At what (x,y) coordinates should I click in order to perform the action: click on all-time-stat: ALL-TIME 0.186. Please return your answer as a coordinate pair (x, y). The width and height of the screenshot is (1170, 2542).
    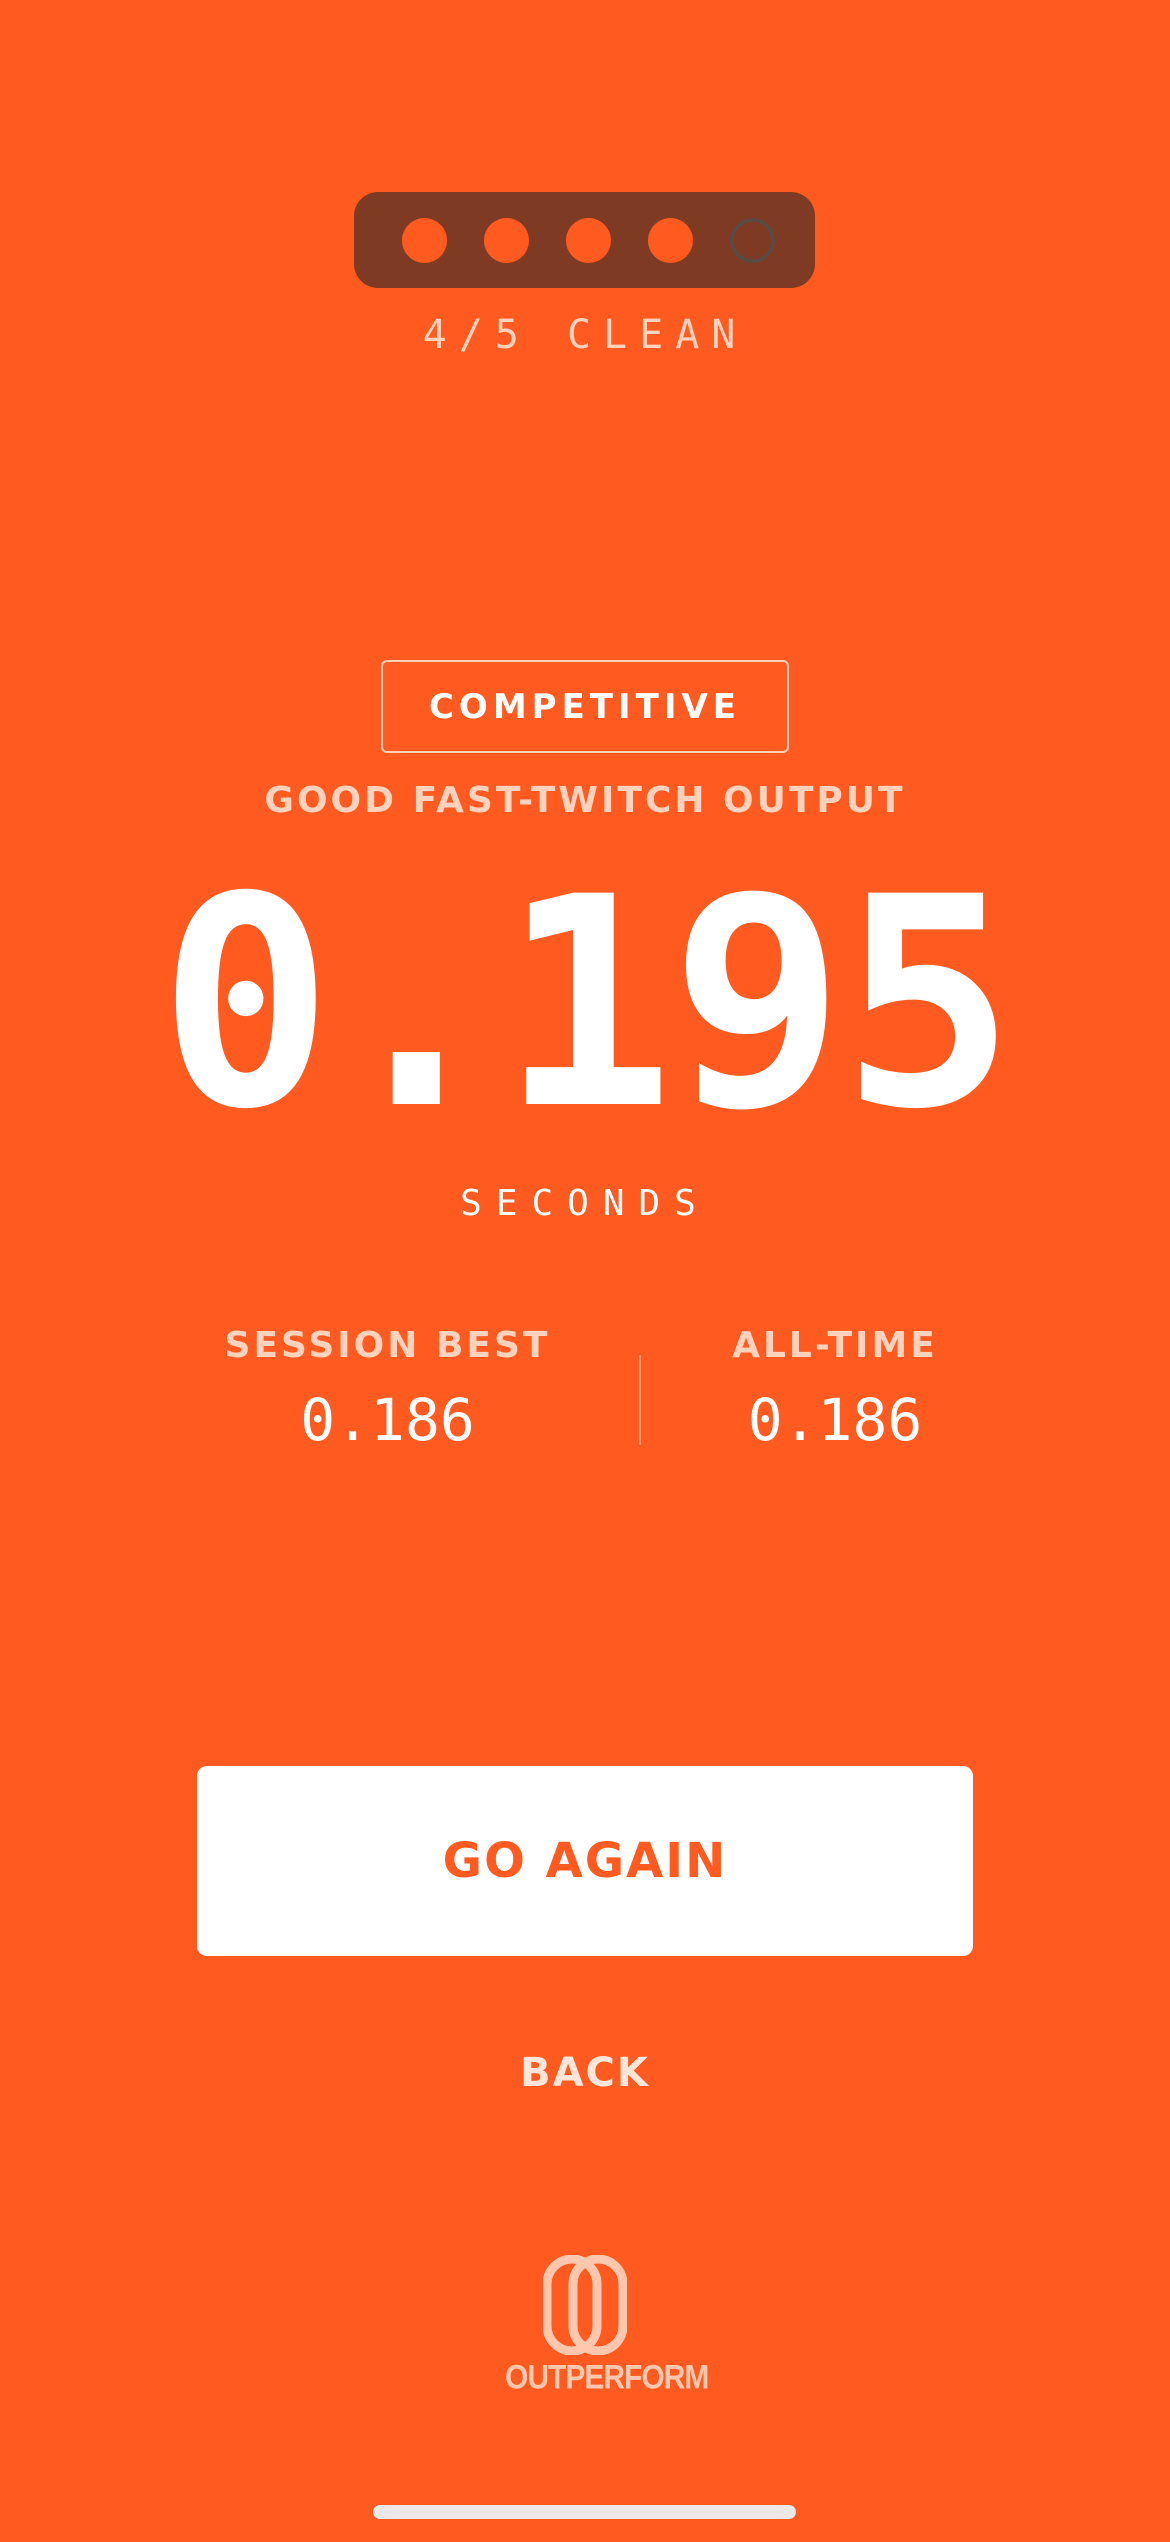
    Looking at the image, I should click on (835, 1389).